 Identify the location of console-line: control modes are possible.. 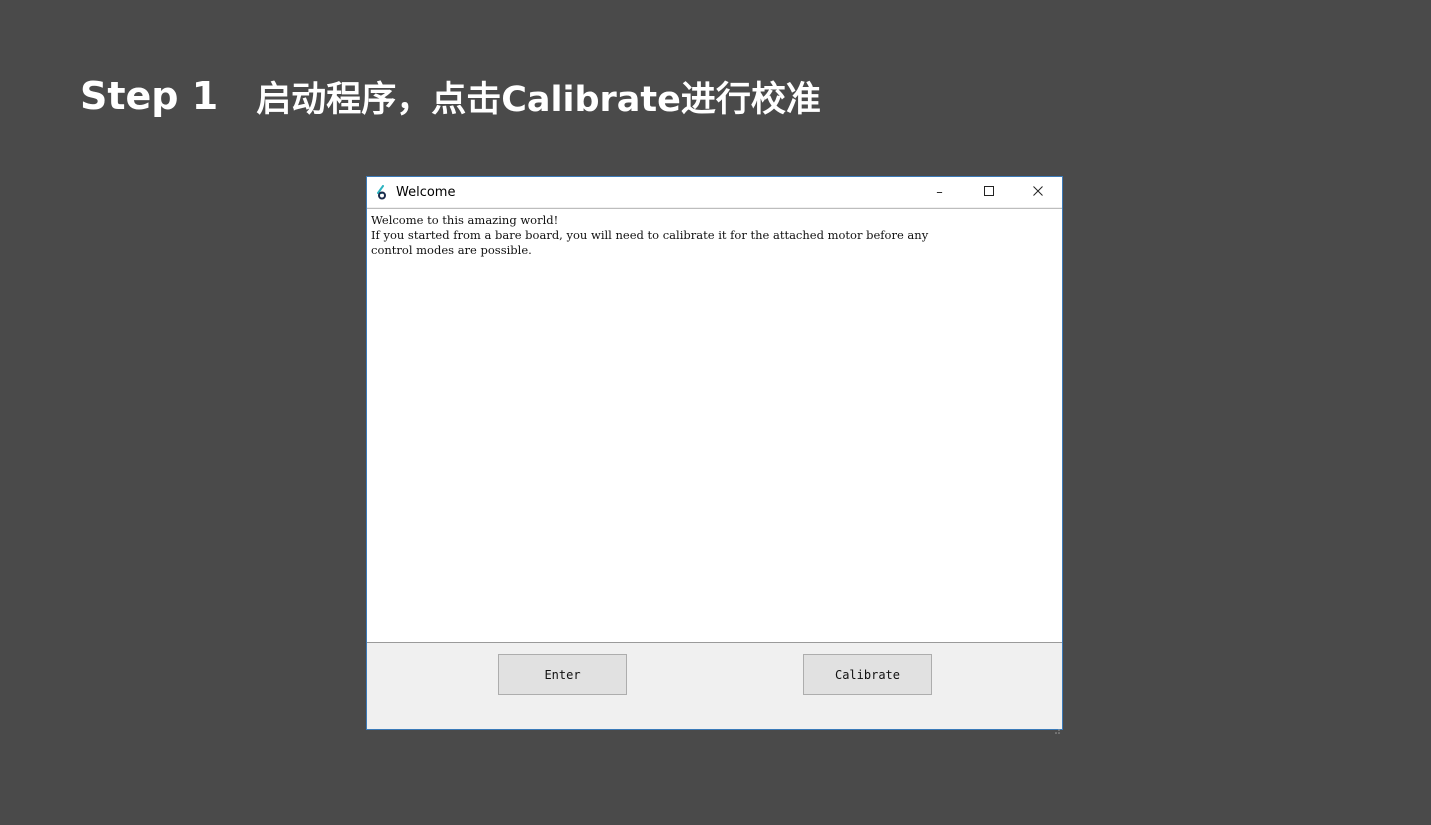
(451, 250).